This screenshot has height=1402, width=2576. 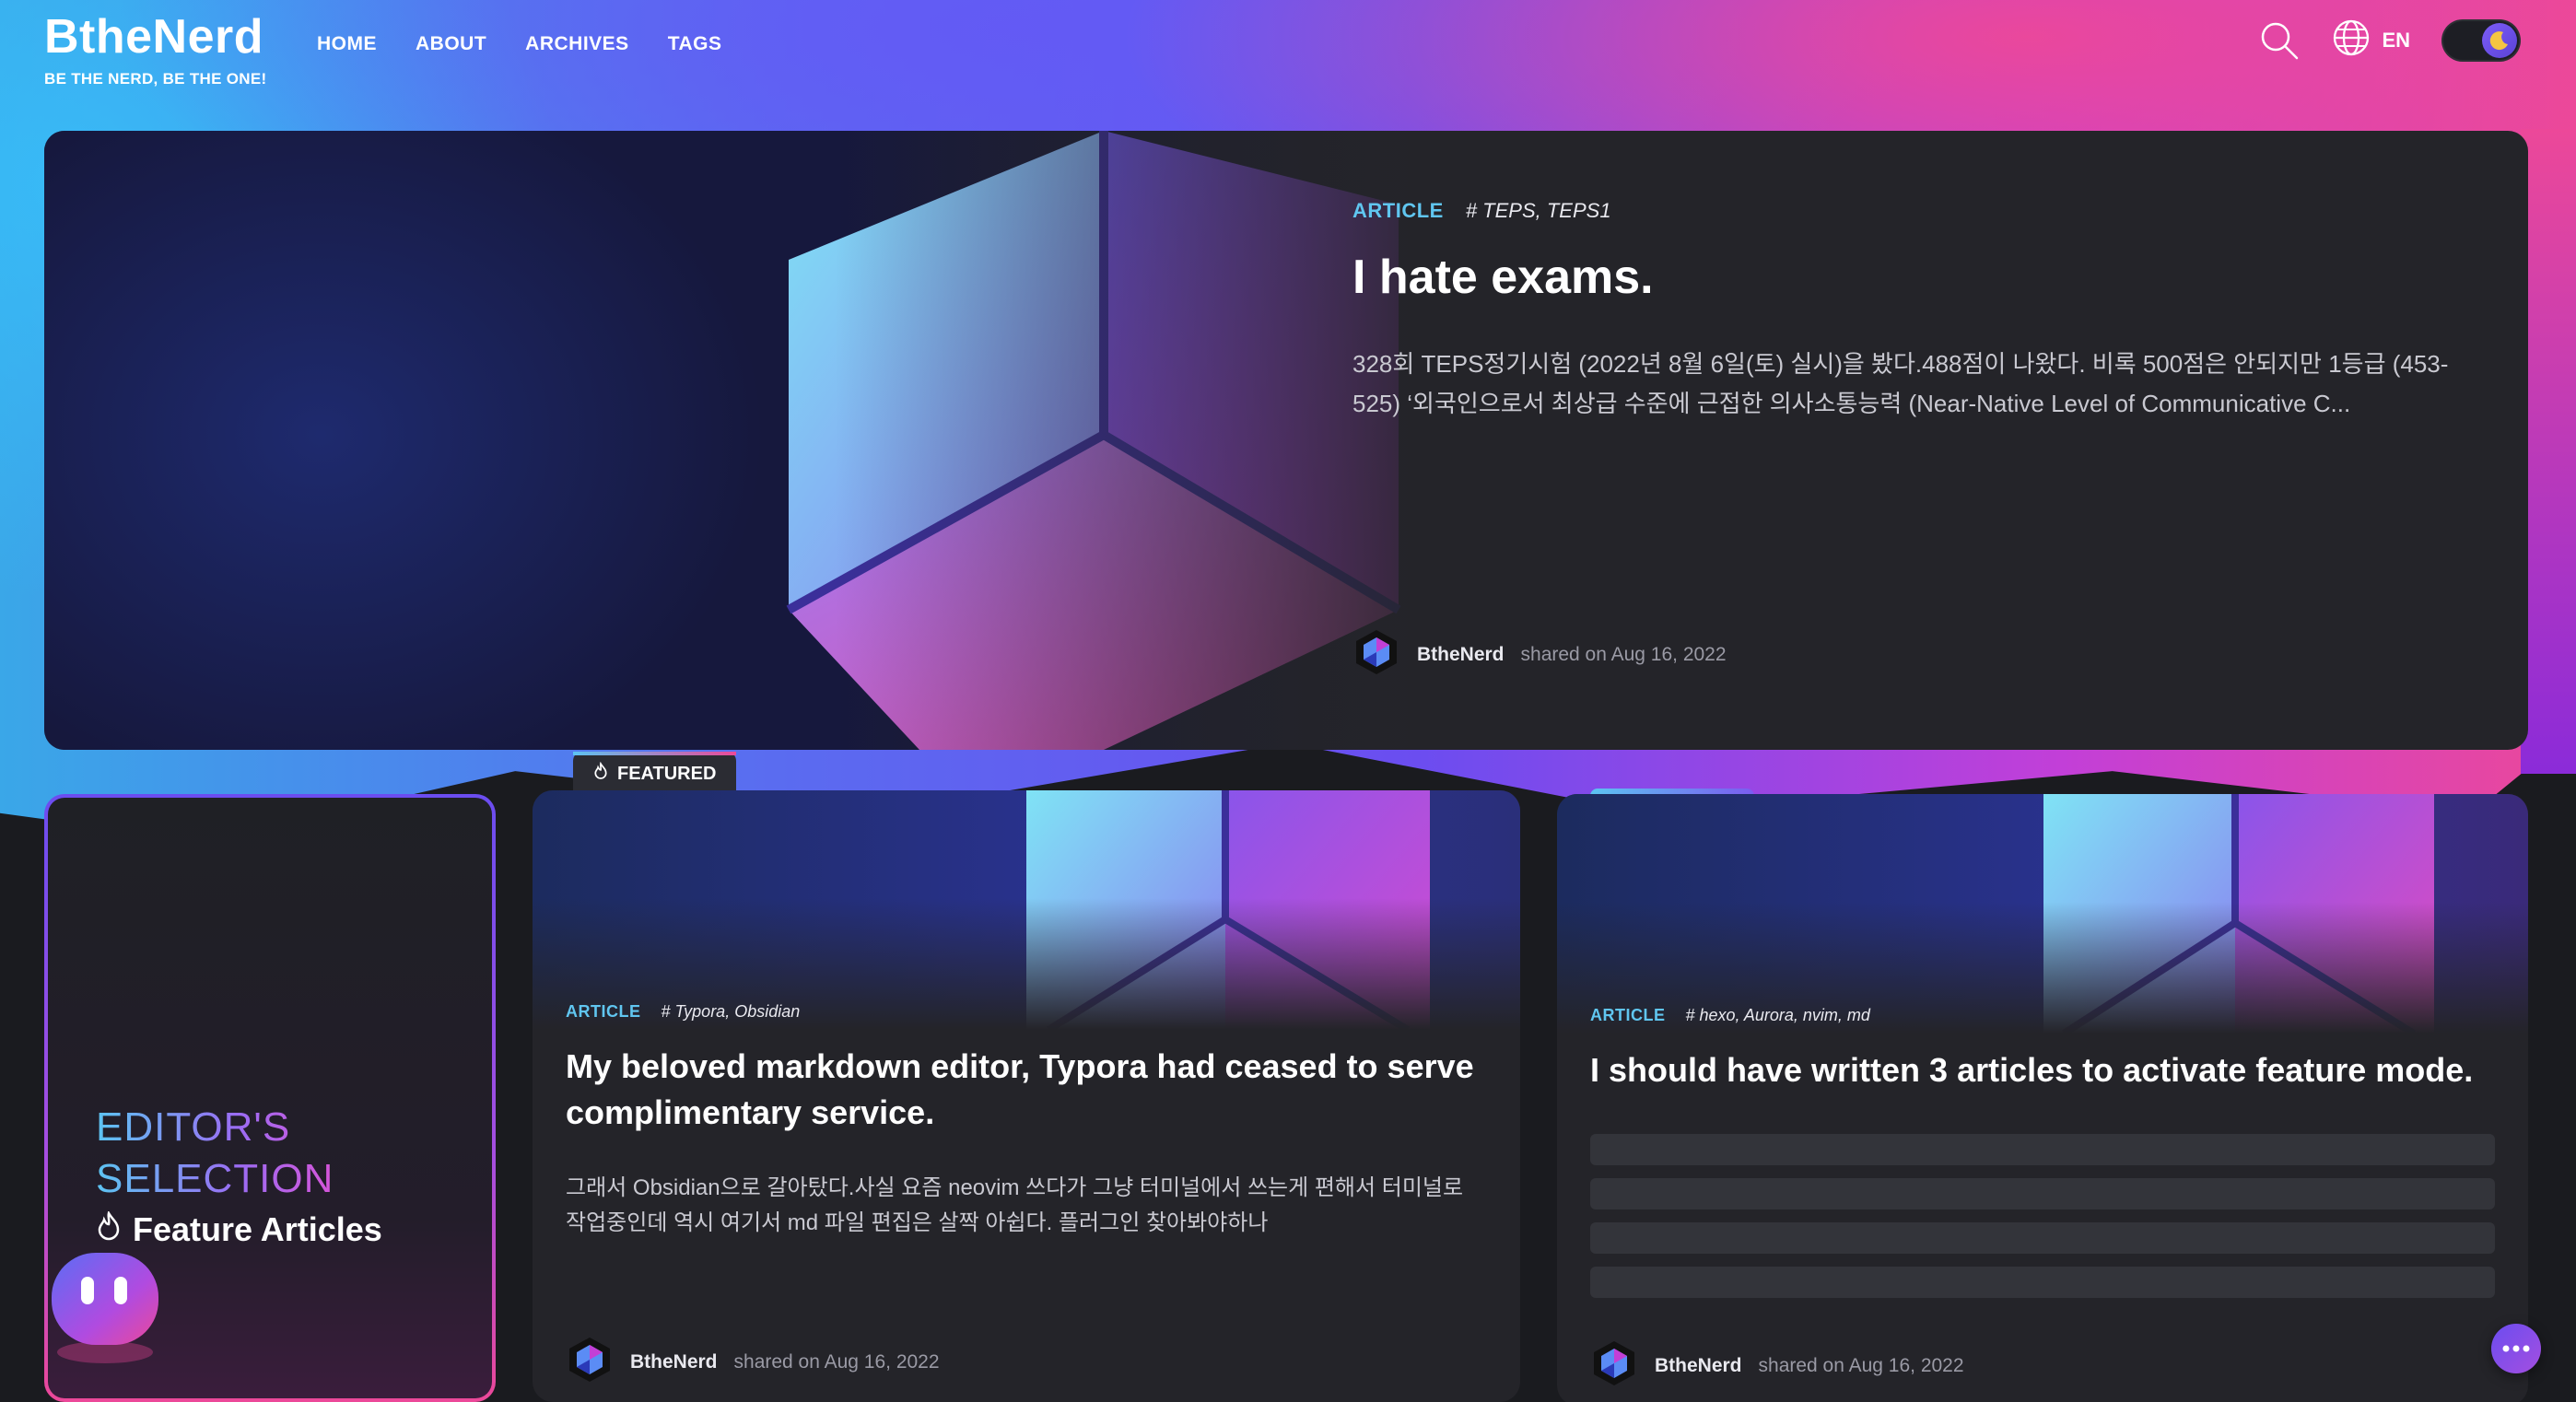 What do you see at coordinates (1398, 211) in the screenshot?
I see `hero-type-link: ARTICLE` at bounding box center [1398, 211].